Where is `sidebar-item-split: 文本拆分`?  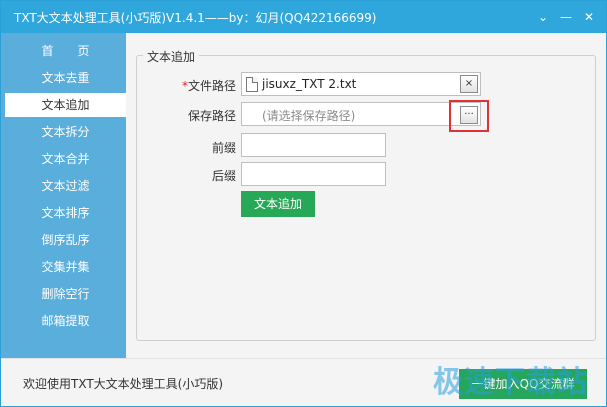
sidebar-item-split: 文本拆分 is located at coordinates (65, 132).